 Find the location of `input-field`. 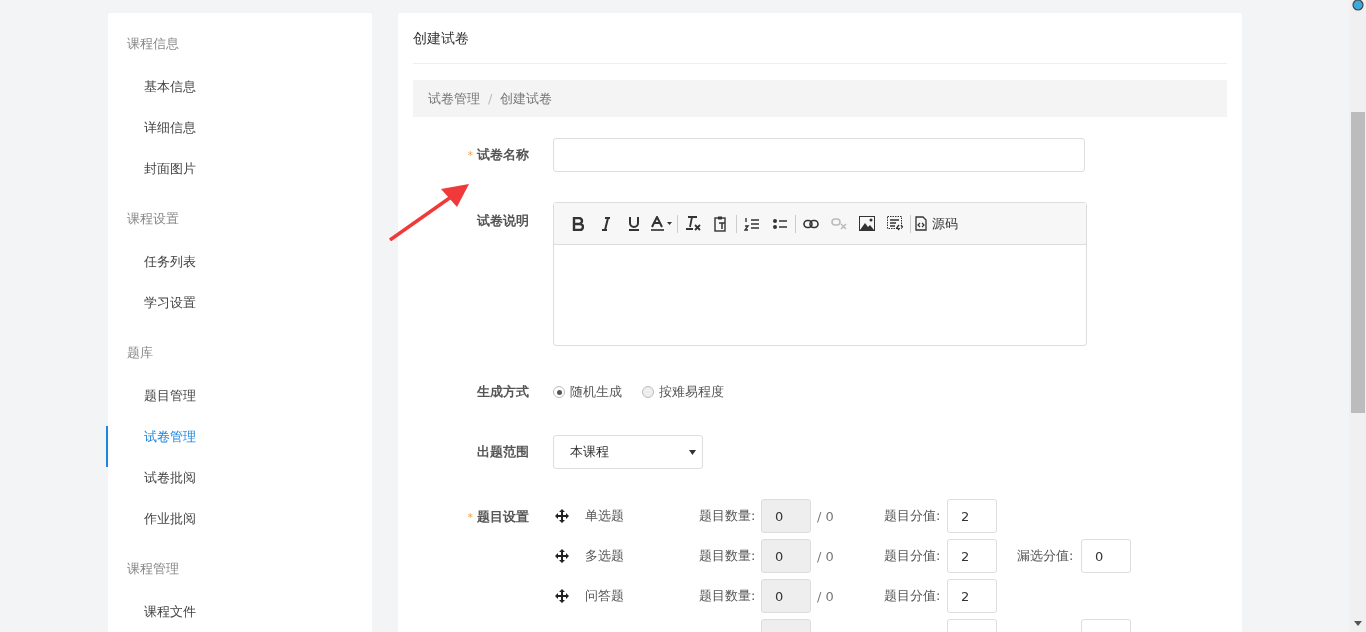

input-field is located at coordinates (819, 155).